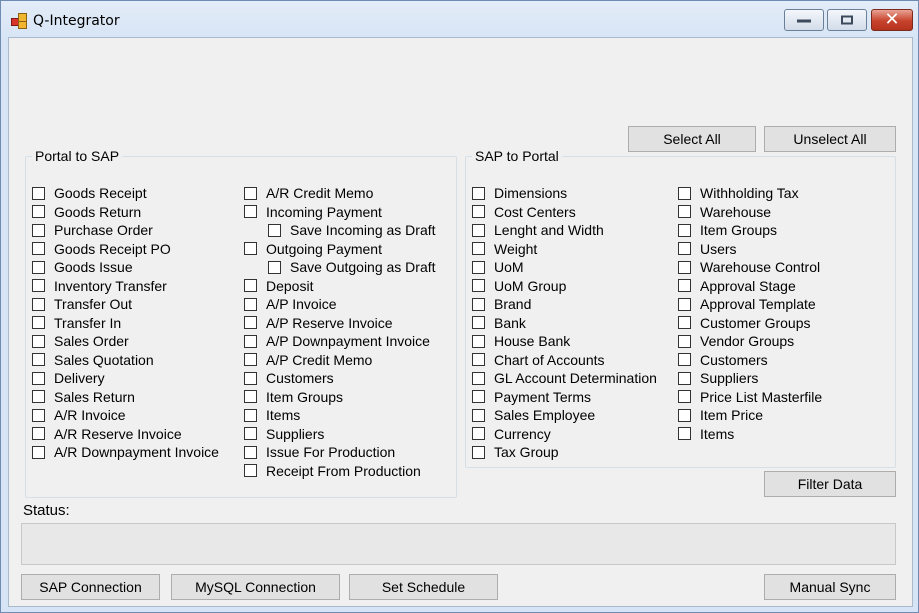 The width and height of the screenshot is (919, 613). What do you see at coordinates (125, 304) in the screenshot?
I see `portal-to-sap-checkbox-transfer-out: Transfer Out` at bounding box center [125, 304].